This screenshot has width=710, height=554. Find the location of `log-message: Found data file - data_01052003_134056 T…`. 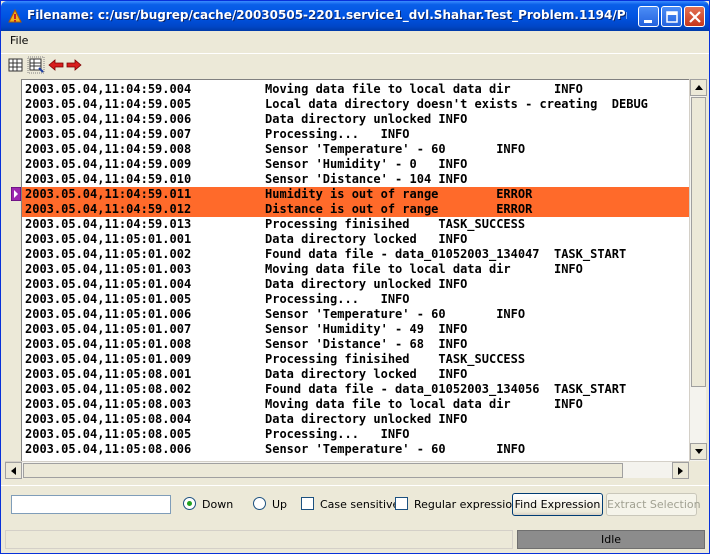

log-message: Found data file - data_01052003_134056 T… is located at coordinates (446, 389).